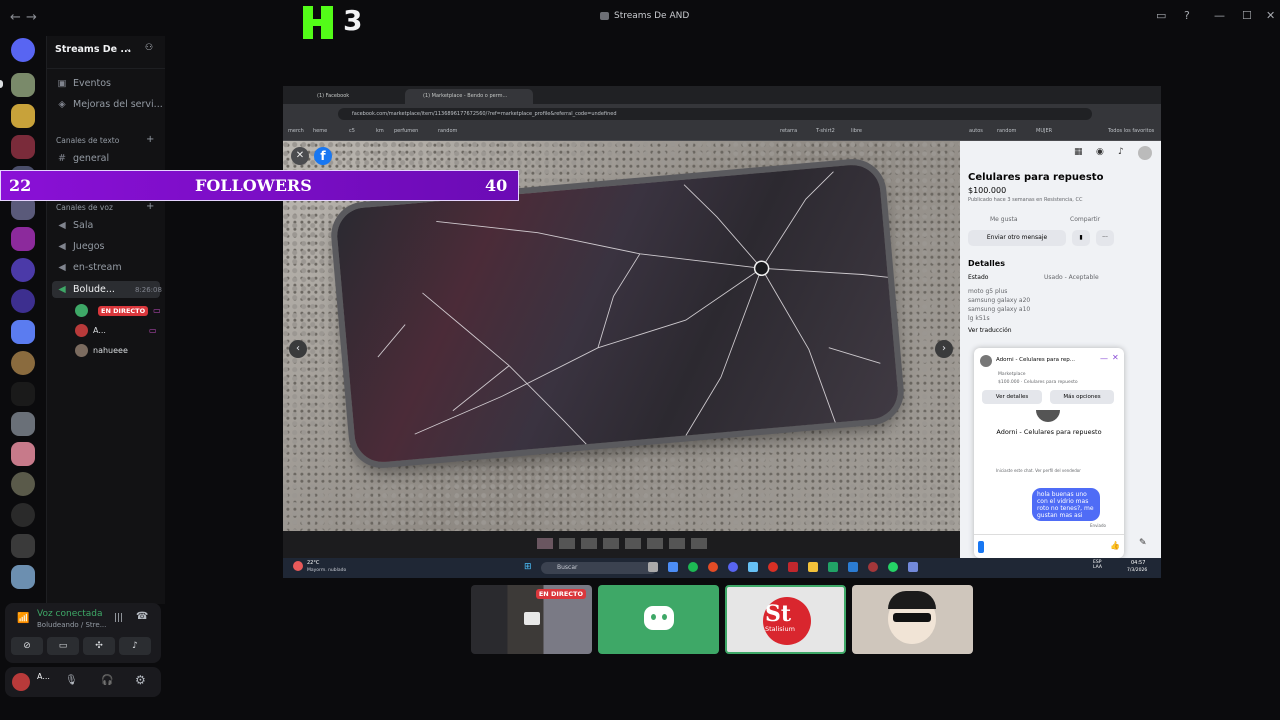 The image size is (1280, 720). Describe the element at coordinates (116, 330) in the screenshot. I see `voice-user: A... ▭` at that location.